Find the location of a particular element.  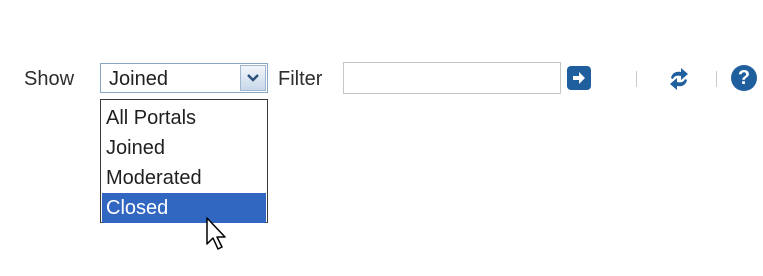

portal-toolbar: Show Joined Filter ? is located at coordinates (381, 79).